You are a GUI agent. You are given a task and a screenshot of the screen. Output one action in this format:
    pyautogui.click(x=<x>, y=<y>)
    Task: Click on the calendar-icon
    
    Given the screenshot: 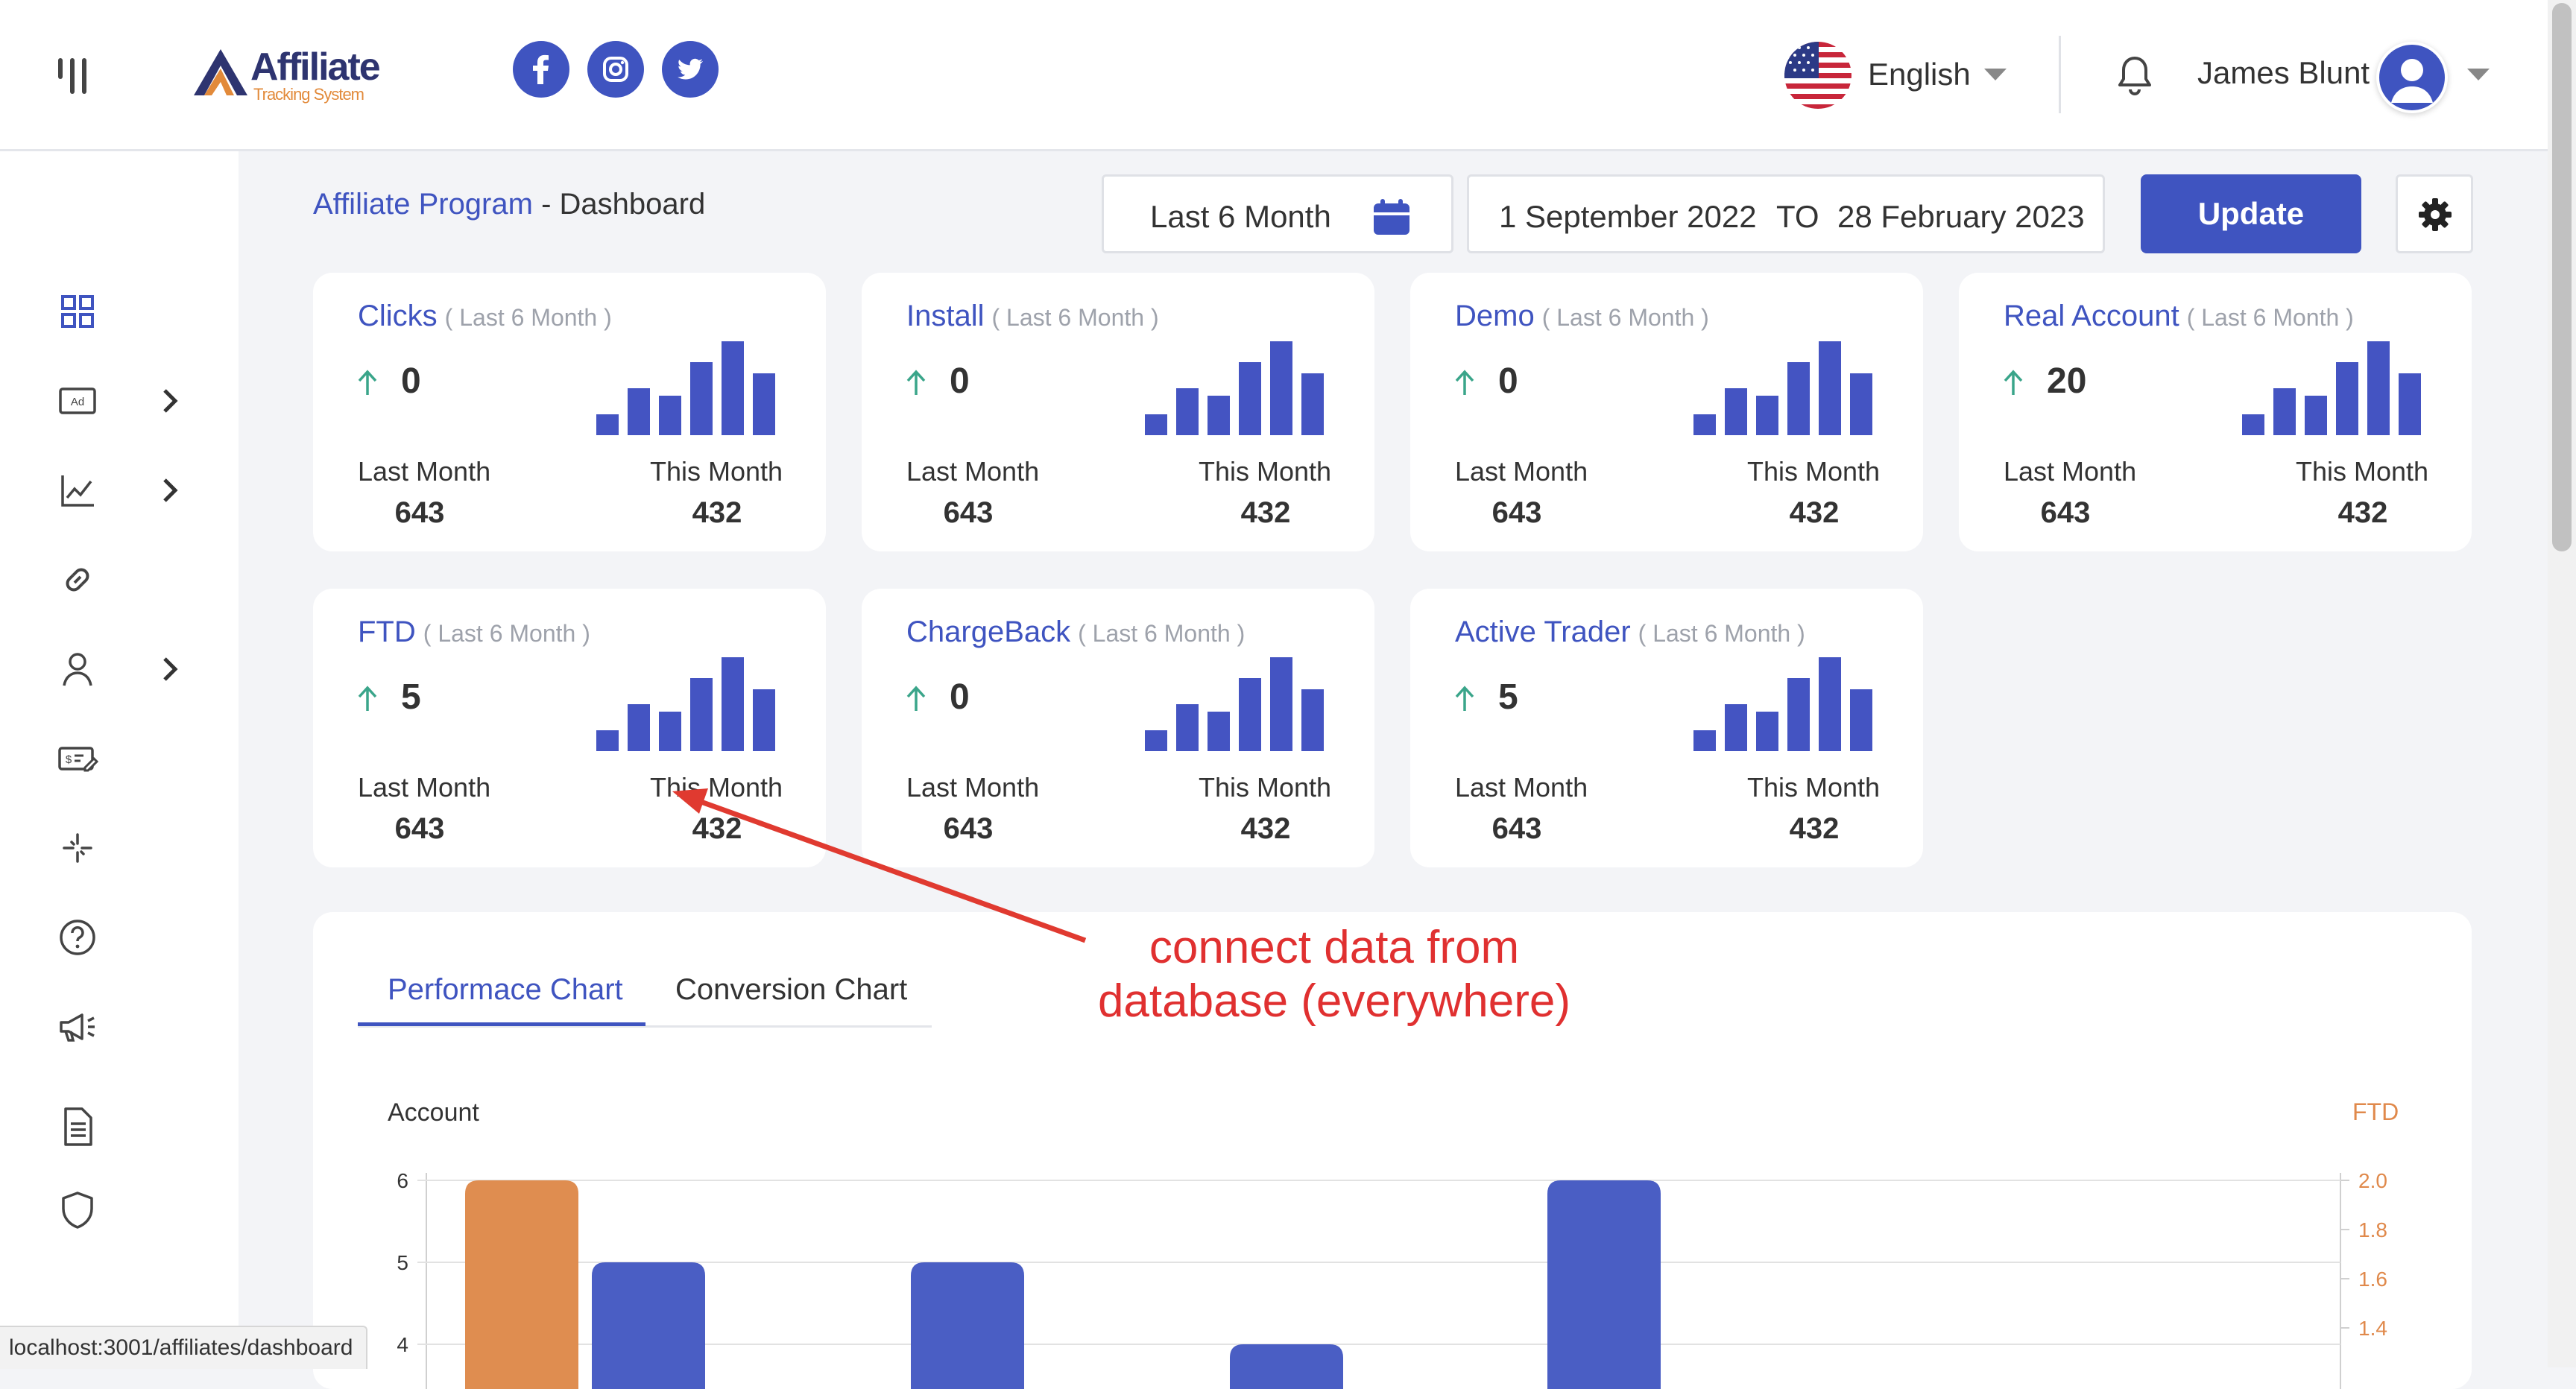 What is the action you would take?
    pyautogui.click(x=1391, y=217)
    